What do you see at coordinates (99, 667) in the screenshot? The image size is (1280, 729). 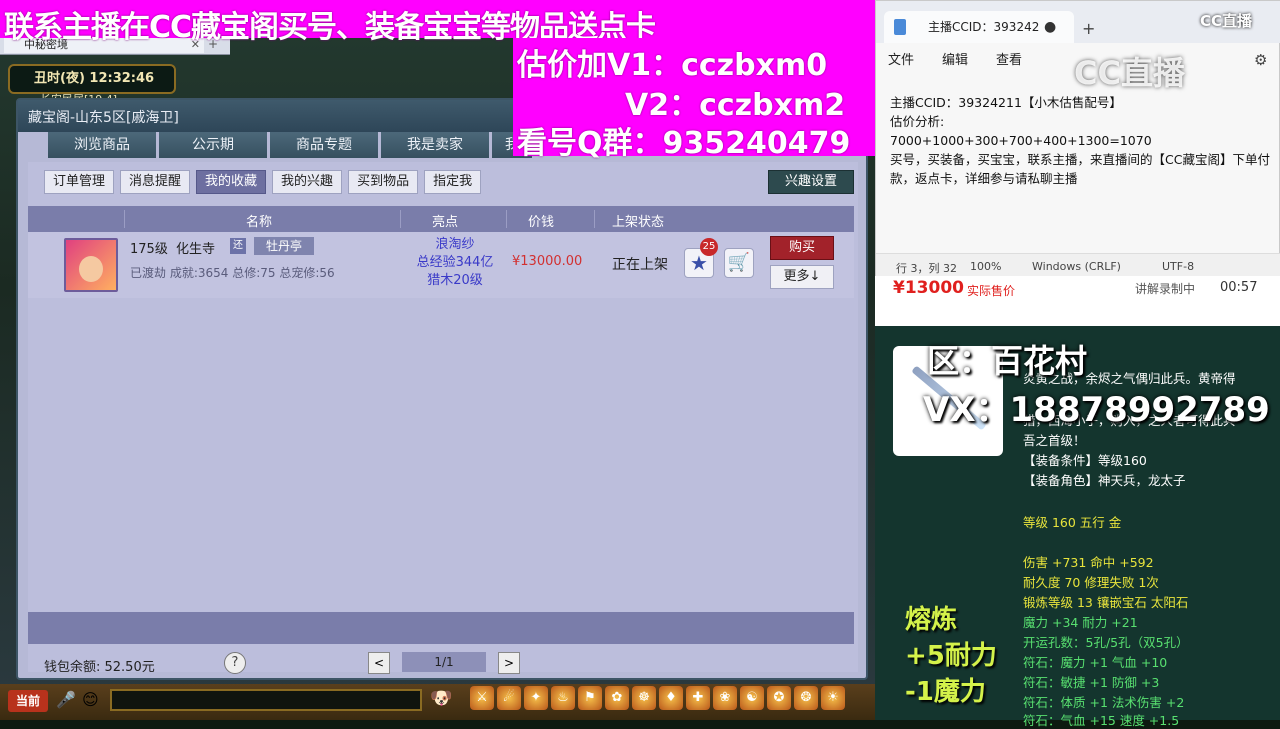 I see `wallet-balance: 钱包余额: 52.50元` at bounding box center [99, 667].